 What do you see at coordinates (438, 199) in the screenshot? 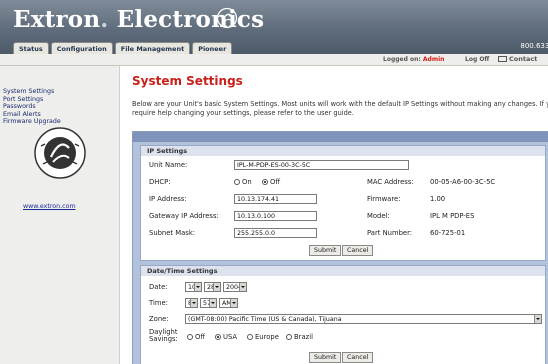
I see `firmware-value: 1.00` at bounding box center [438, 199].